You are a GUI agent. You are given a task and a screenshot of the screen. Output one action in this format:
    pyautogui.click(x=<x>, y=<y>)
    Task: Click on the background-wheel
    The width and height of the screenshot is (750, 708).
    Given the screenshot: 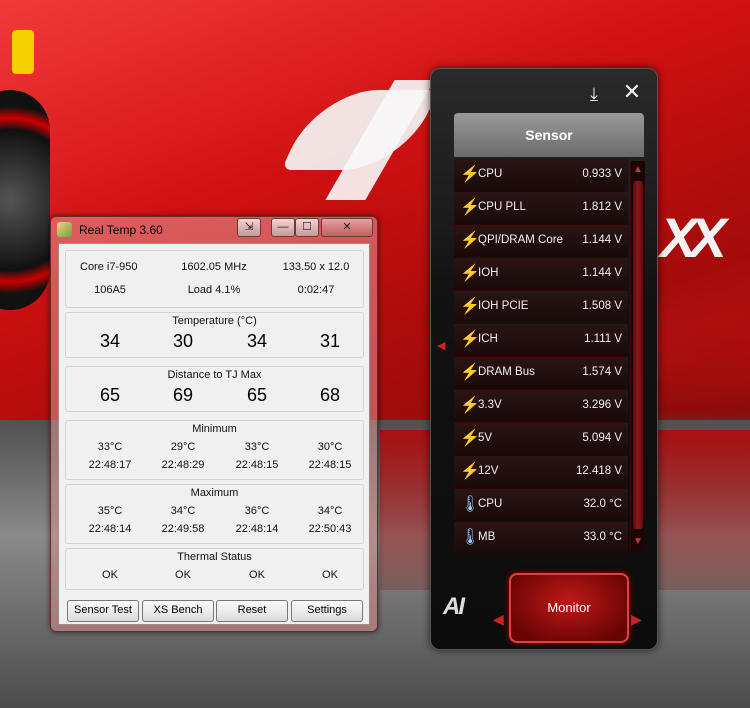 What is the action you would take?
    pyautogui.click(x=25, y=200)
    